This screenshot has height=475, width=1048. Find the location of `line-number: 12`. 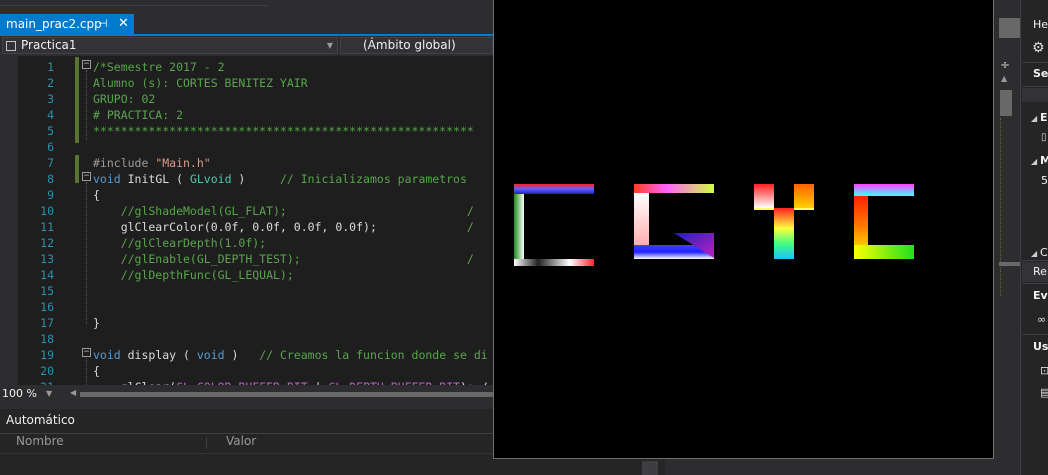

line-number: 12 is located at coordinates (47, 243).